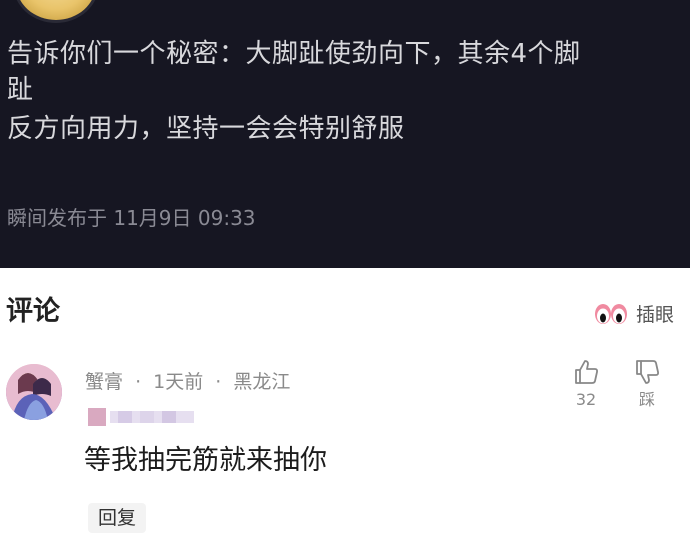  I want to click on bookmark-eyes-button: 插眼, so click(634, 313).